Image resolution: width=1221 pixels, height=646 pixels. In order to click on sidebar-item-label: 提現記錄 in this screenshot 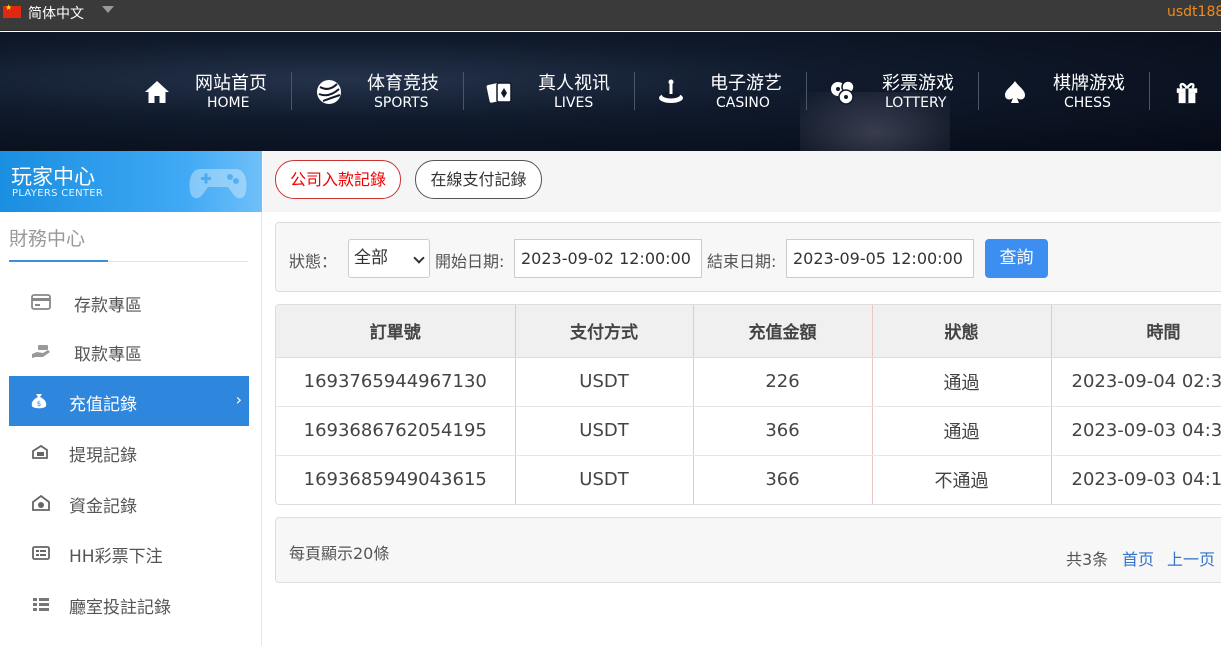, I will do `click(103, 456)`.